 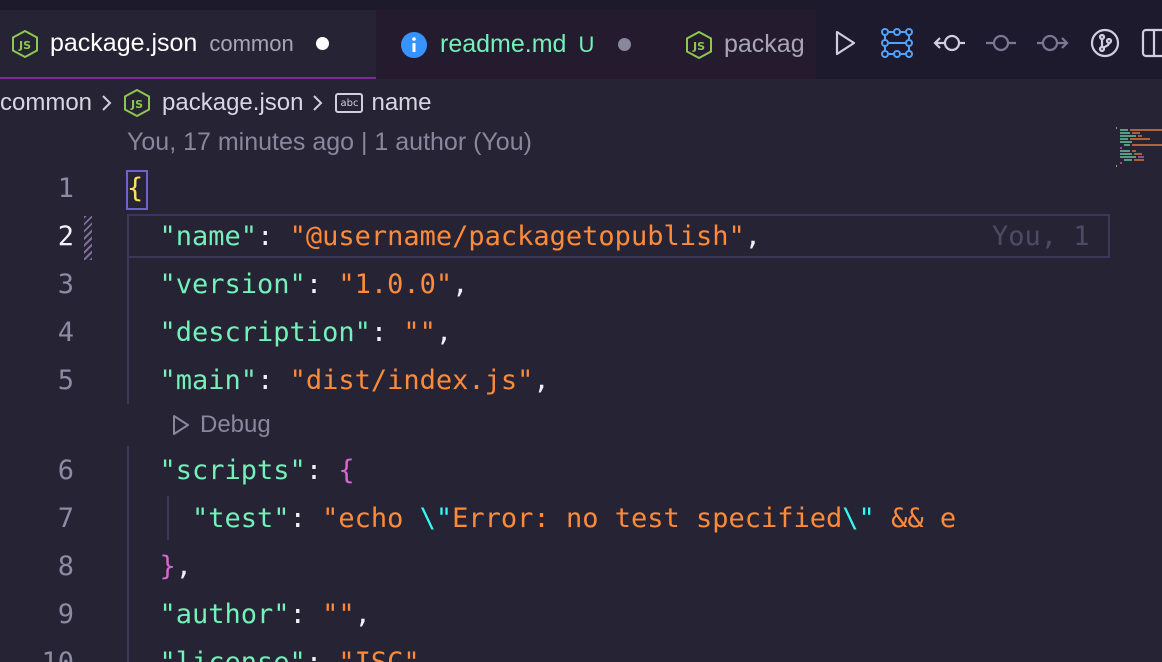 I want to click on code-line: "author": "",, so click(x=249, y=615).